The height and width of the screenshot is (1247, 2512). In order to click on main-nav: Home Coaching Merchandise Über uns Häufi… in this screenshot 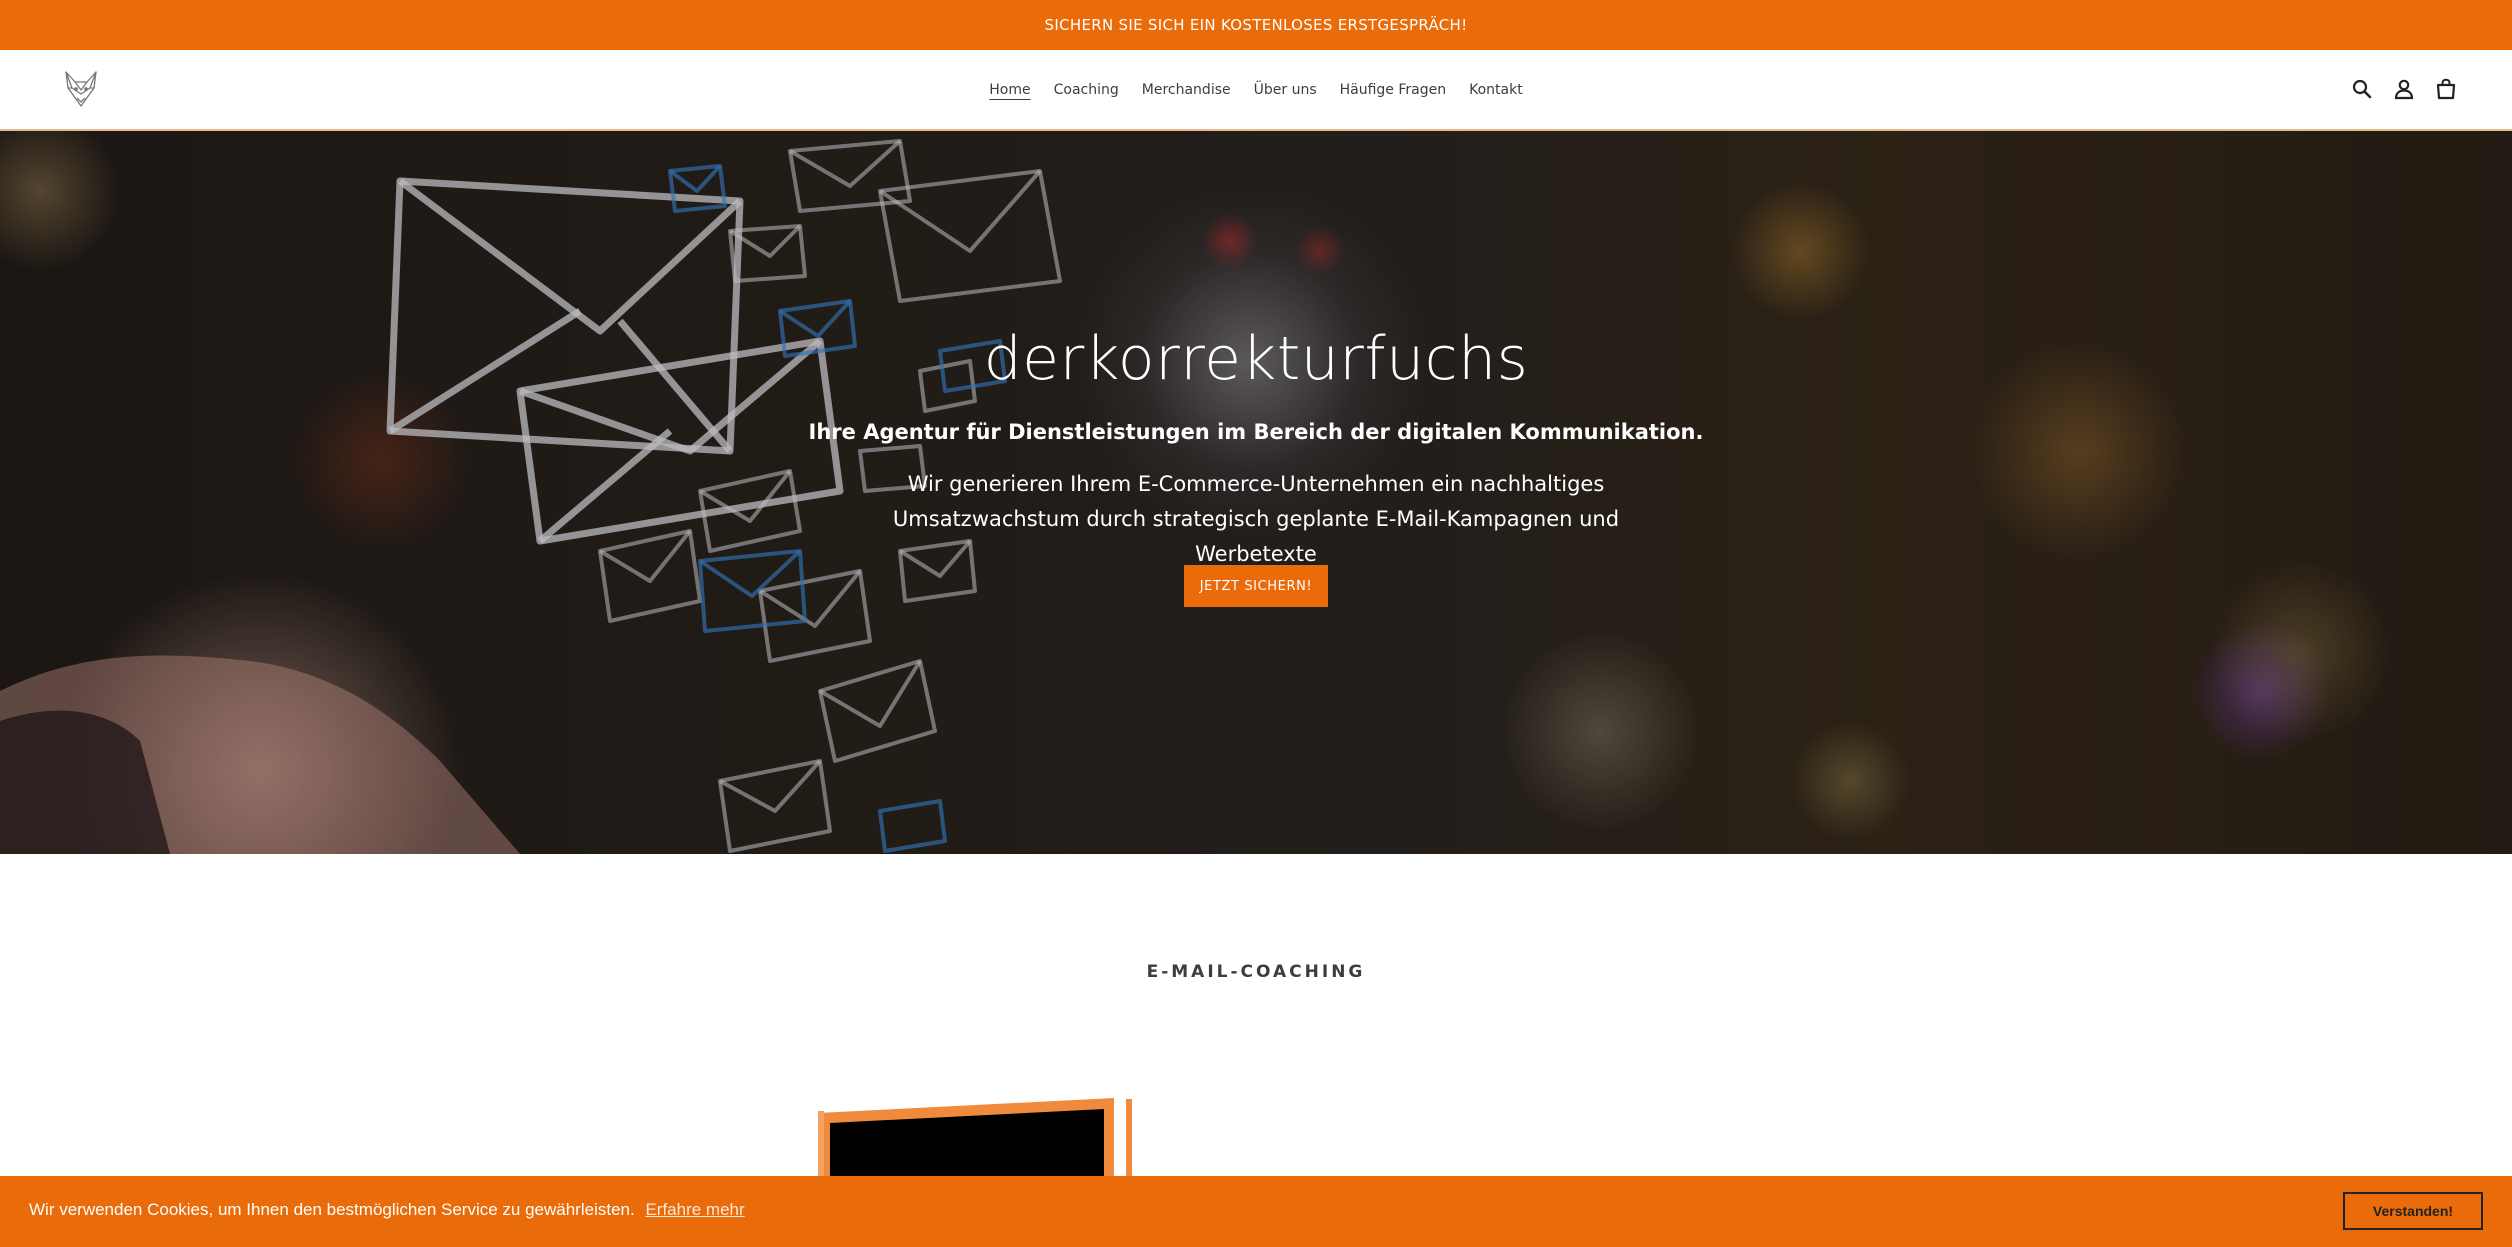, I will do `click(1256, 89)`.